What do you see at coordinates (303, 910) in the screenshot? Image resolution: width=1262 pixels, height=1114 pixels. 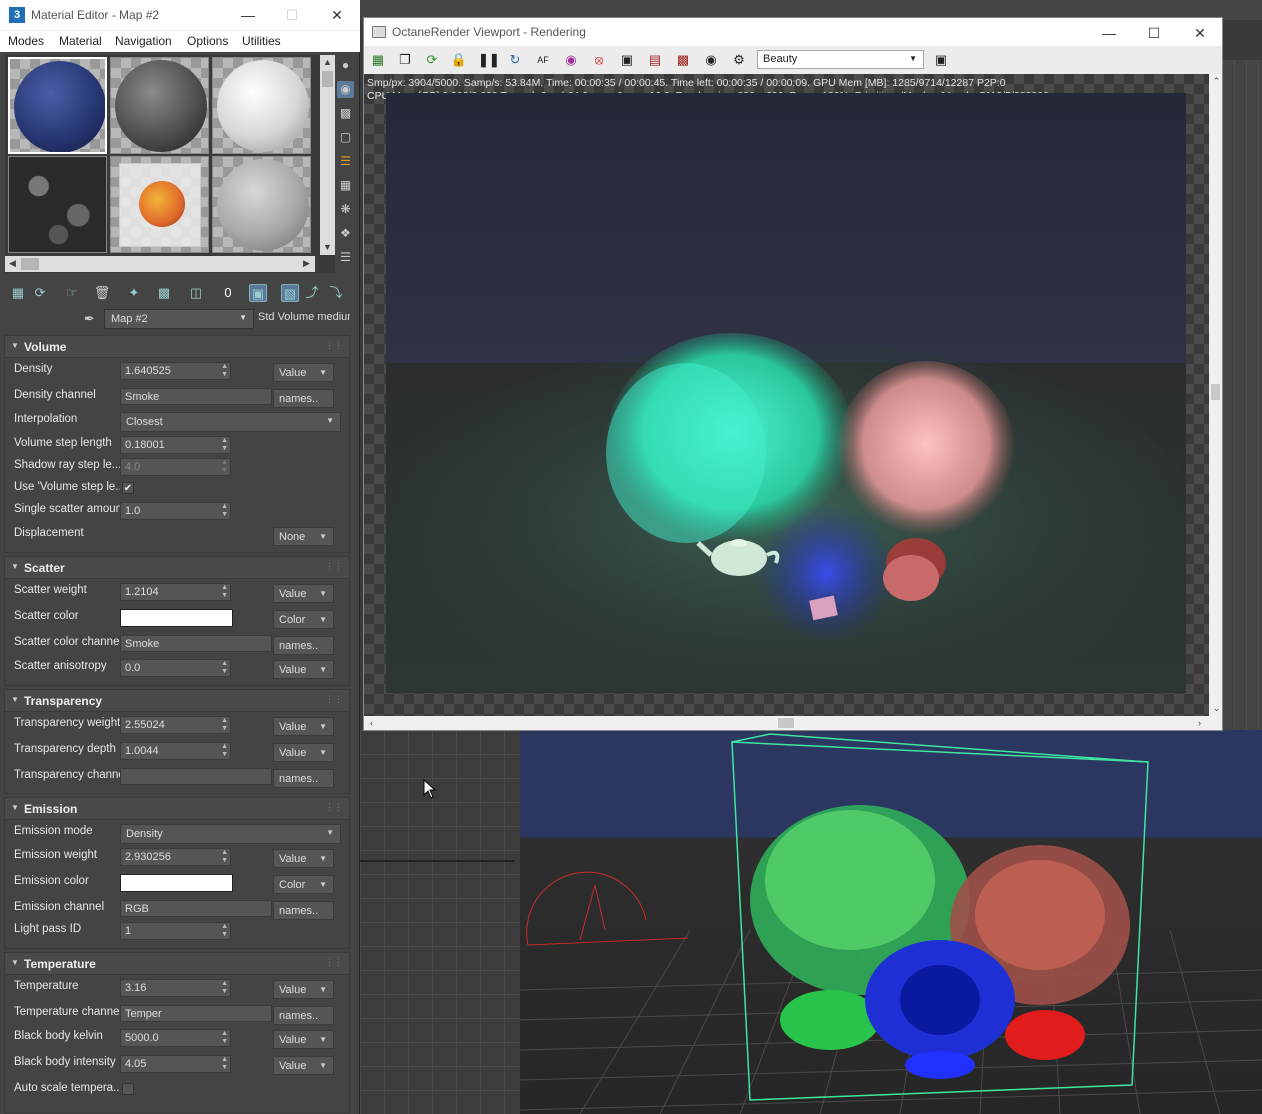 I see `emission-channel-names-button: names..` at bounding box center [303, 910].